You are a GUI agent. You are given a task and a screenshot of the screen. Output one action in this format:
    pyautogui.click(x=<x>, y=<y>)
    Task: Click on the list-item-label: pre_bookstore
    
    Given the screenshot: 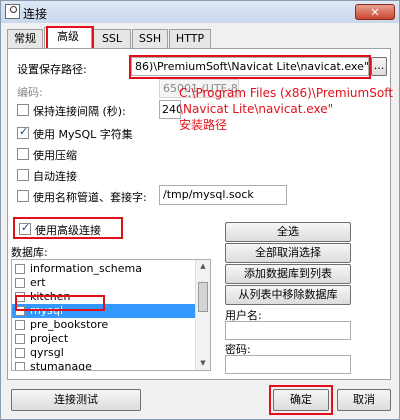 What is the action you would take?
    pyautogui.click(x=69, y=324)
    